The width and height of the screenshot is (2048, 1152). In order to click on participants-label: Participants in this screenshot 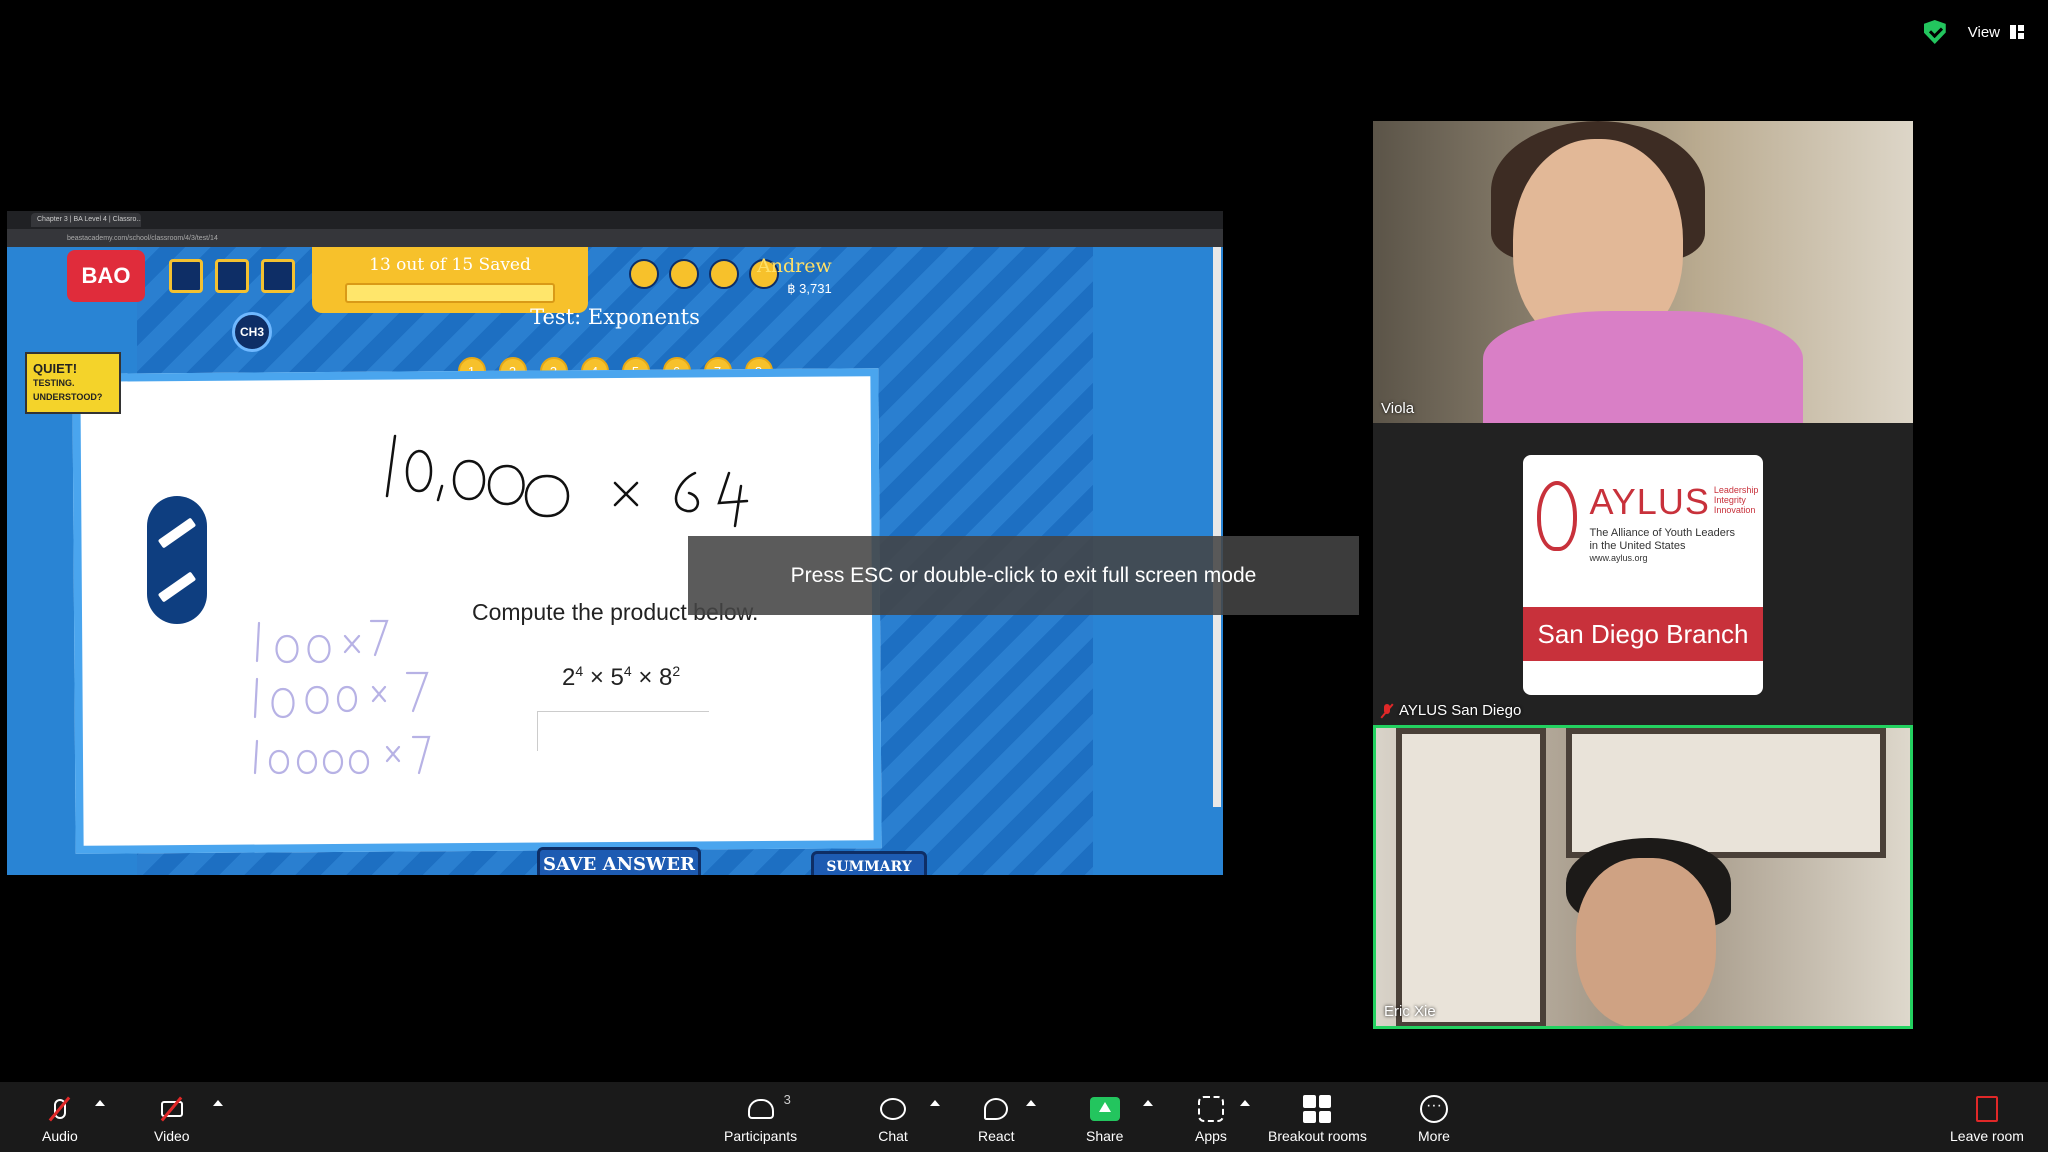, I will do `click(761, 1136)`.